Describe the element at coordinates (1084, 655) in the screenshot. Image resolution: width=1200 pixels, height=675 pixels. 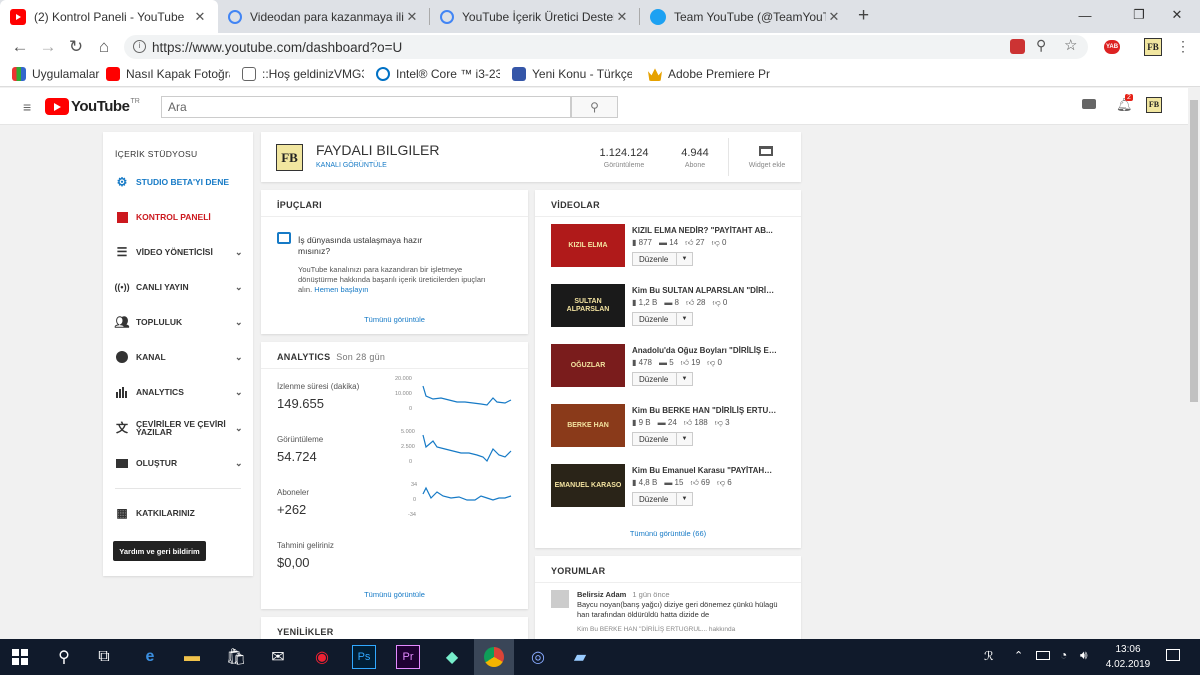
I see `volume-icon: 🔊︎` at that location.